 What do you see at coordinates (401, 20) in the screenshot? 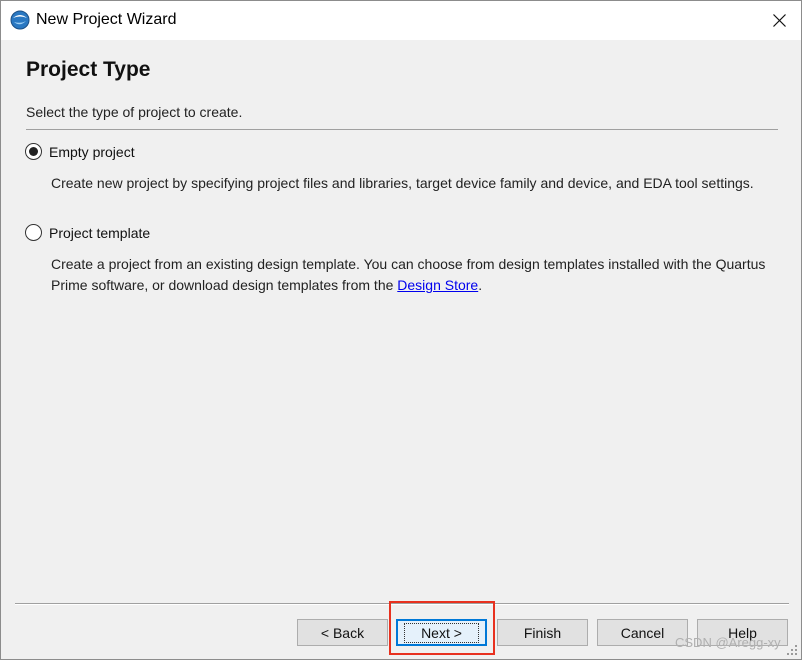
I see `title-bar: New Project Wizard` at bounding box center [401, 20].